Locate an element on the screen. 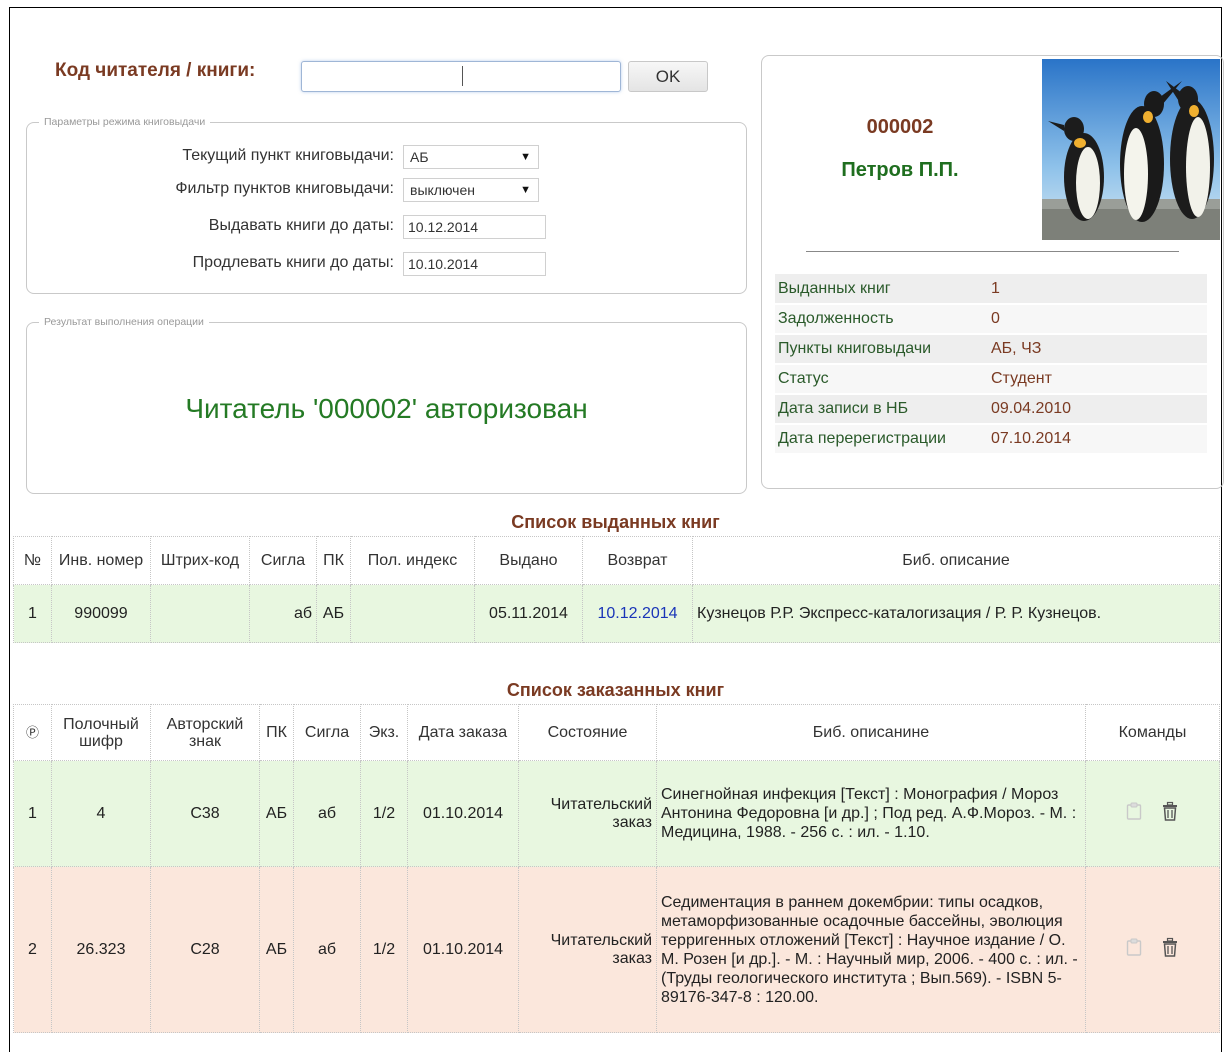 This screenshot has height=1052, width=1231. filter-select: выключен ▼ is located at coordinates (471, 190).